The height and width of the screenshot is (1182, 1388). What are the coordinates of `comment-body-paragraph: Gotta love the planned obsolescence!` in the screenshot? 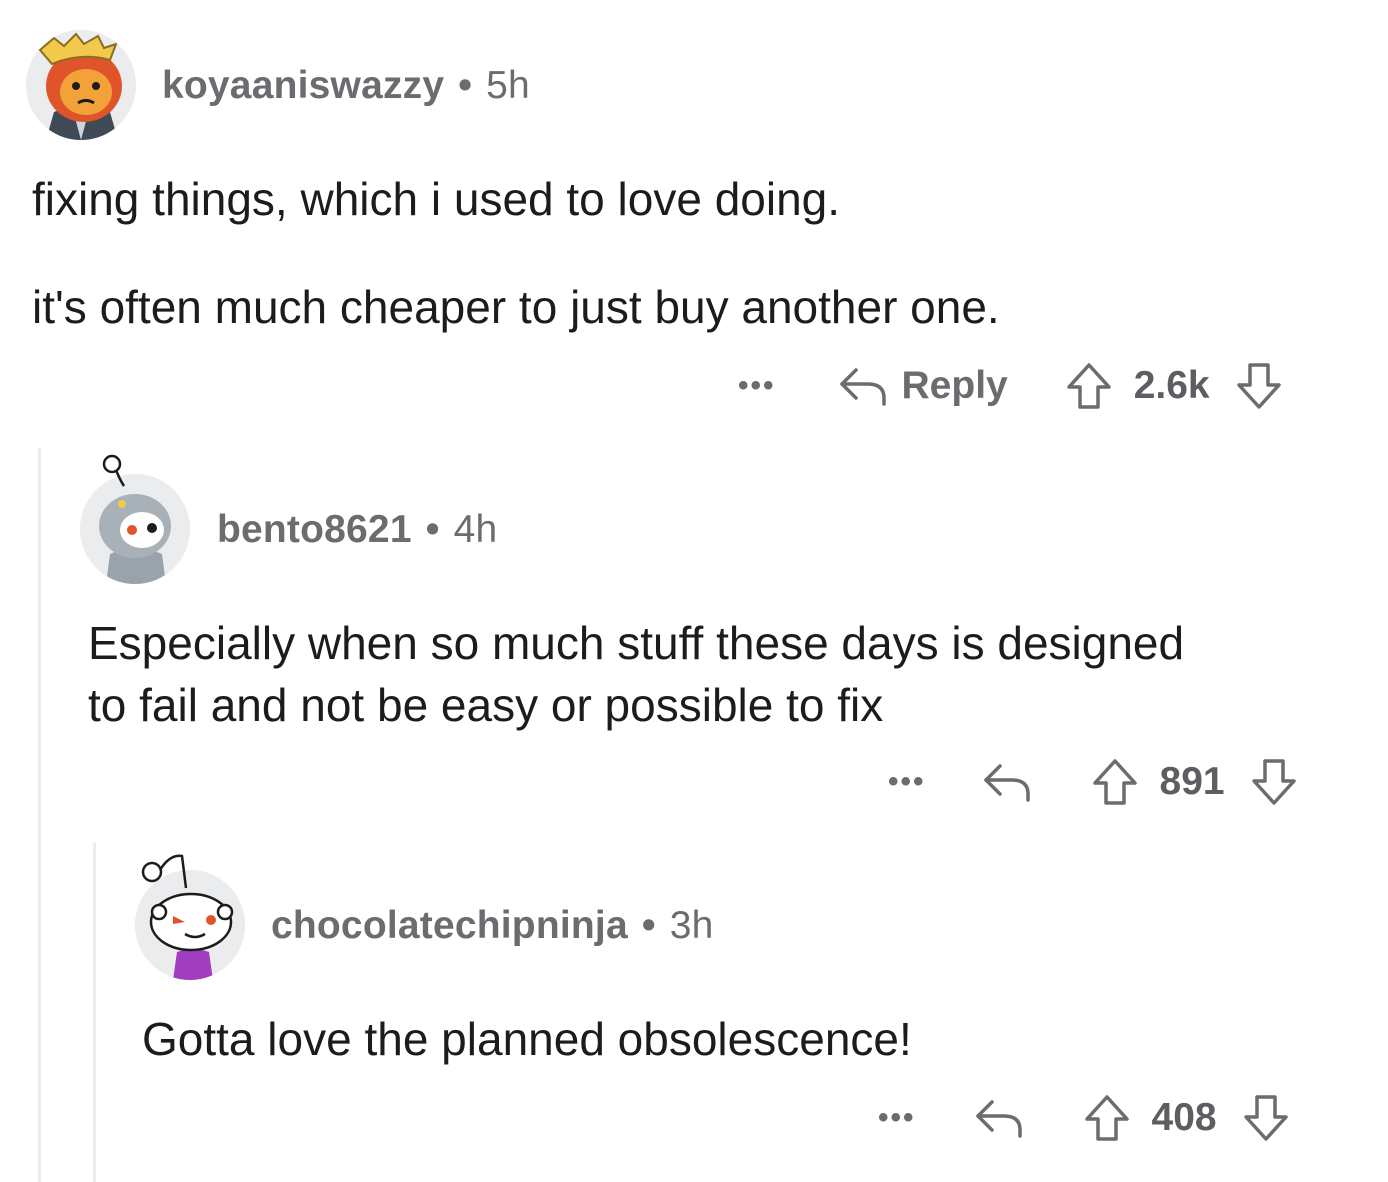 It's located at (527, 1039).